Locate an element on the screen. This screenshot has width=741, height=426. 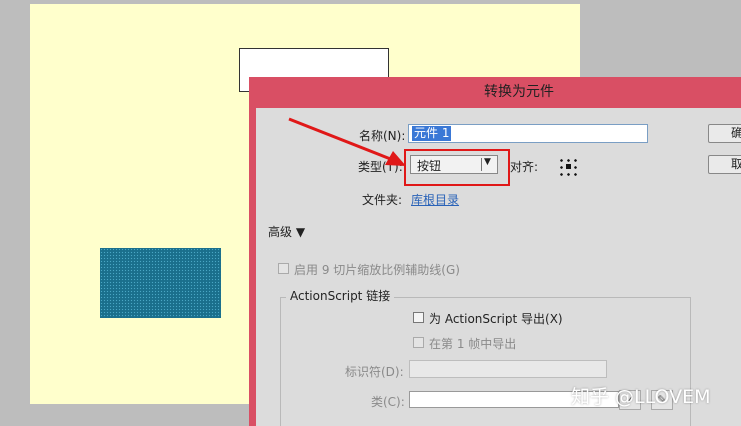
identifier-label: 标识符(D): is located at coordinates (374, 372).